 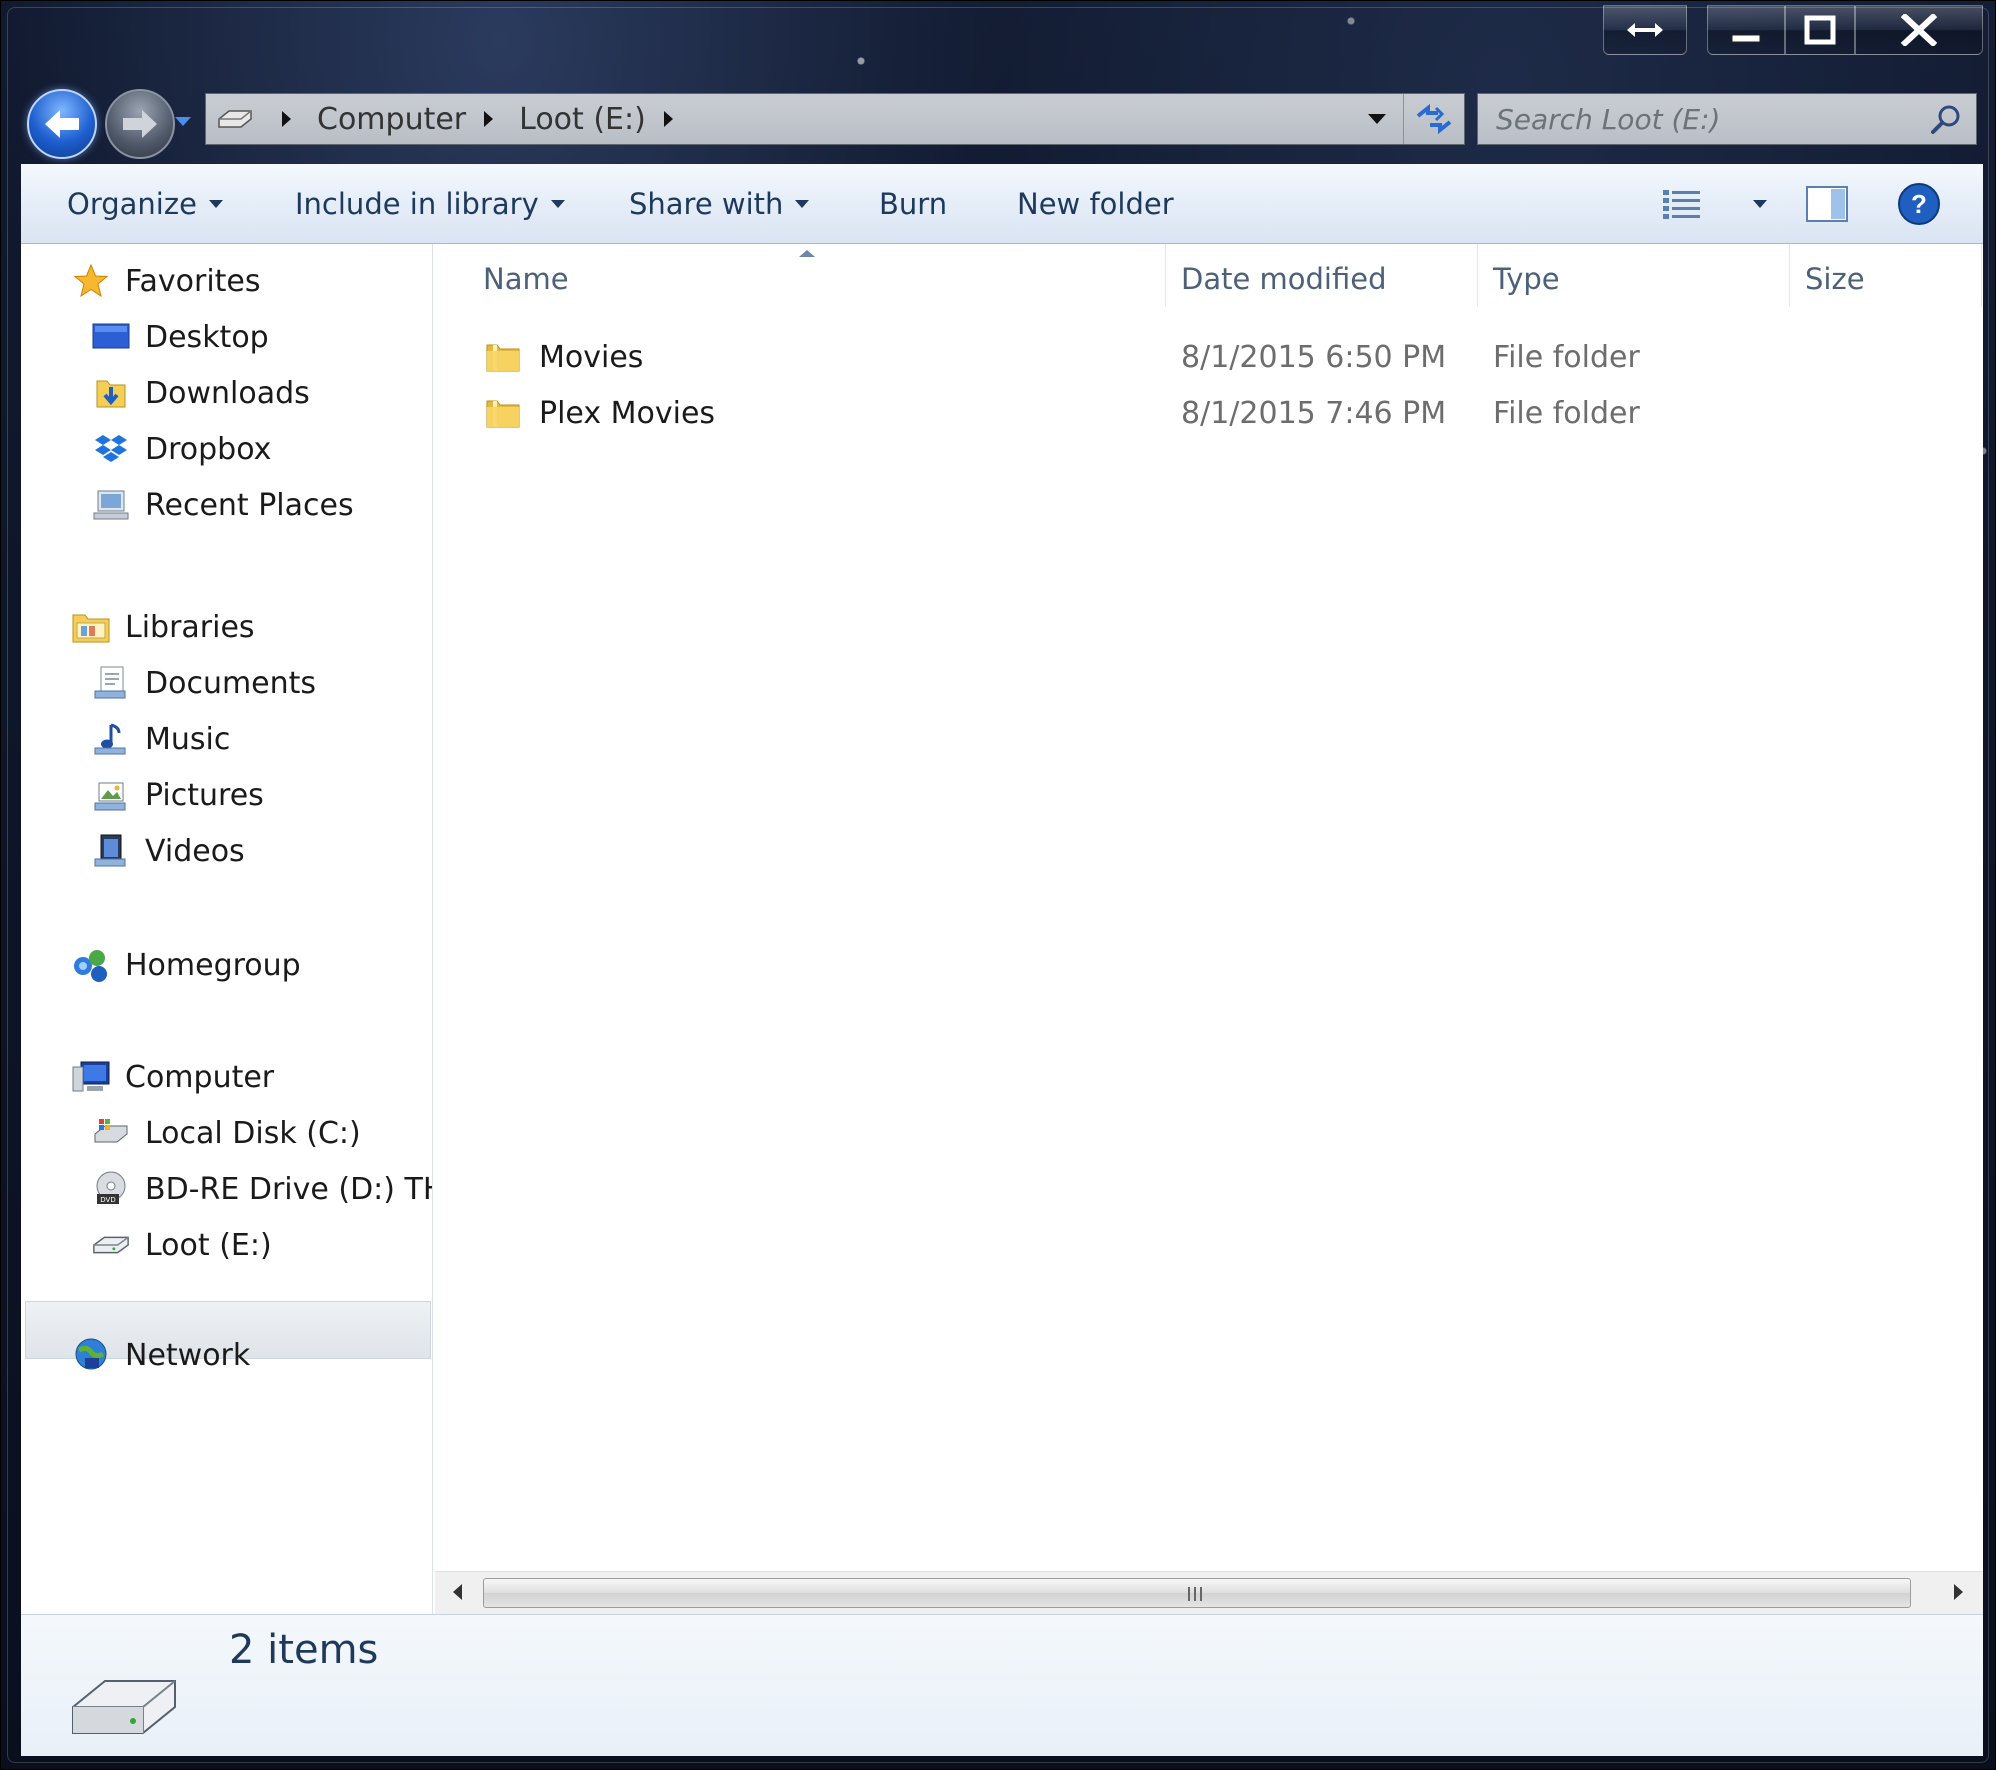 I want to click on breadcrumb-computer: Computer, so click(x=391, y=119).